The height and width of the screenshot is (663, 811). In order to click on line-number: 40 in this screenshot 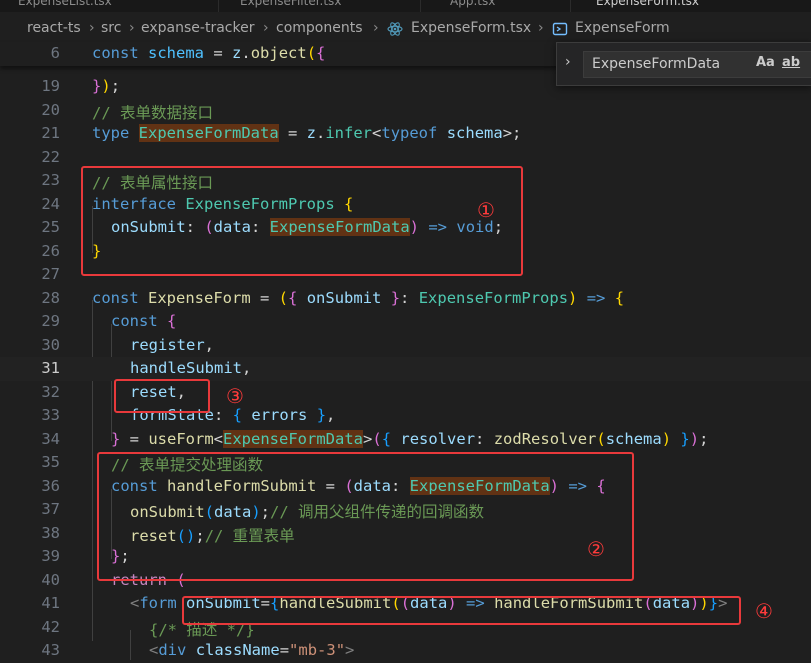, I will do `click(50, 580)`.